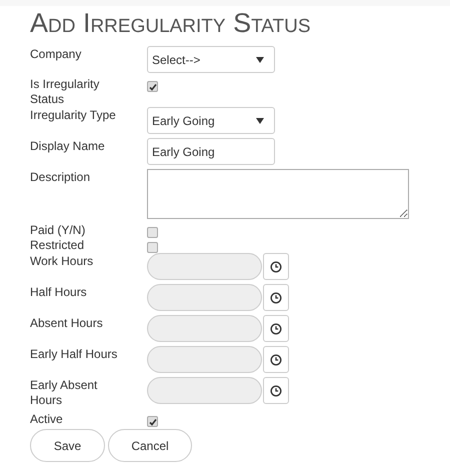 The width and height of the screenshot is (450, 473). Describe the element at coordinates (150, 445) in the screenshot. I see `action-button: Cancel` at that location.